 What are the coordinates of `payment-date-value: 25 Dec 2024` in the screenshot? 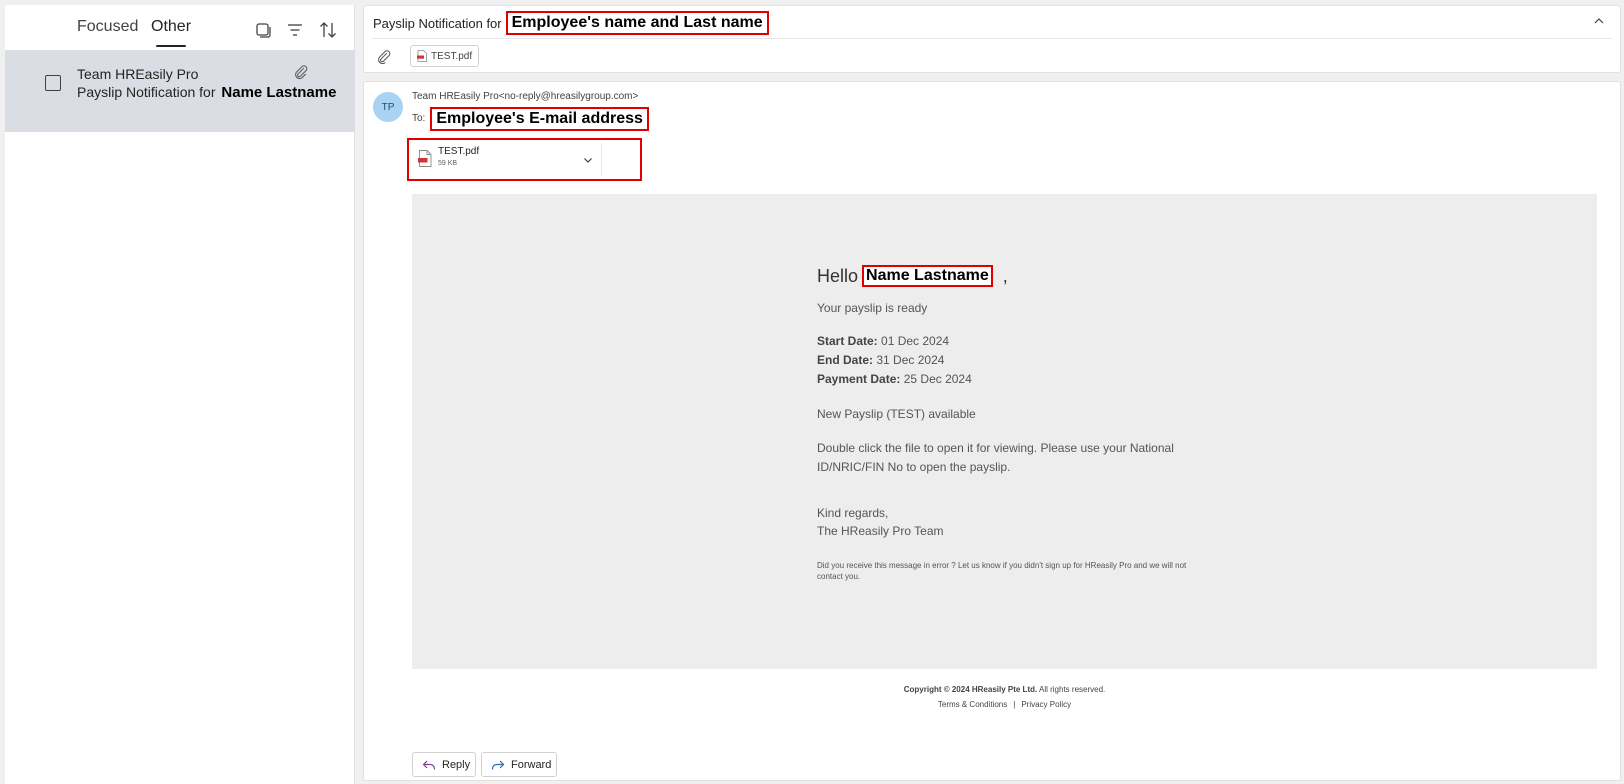 It's located at (937, 379).